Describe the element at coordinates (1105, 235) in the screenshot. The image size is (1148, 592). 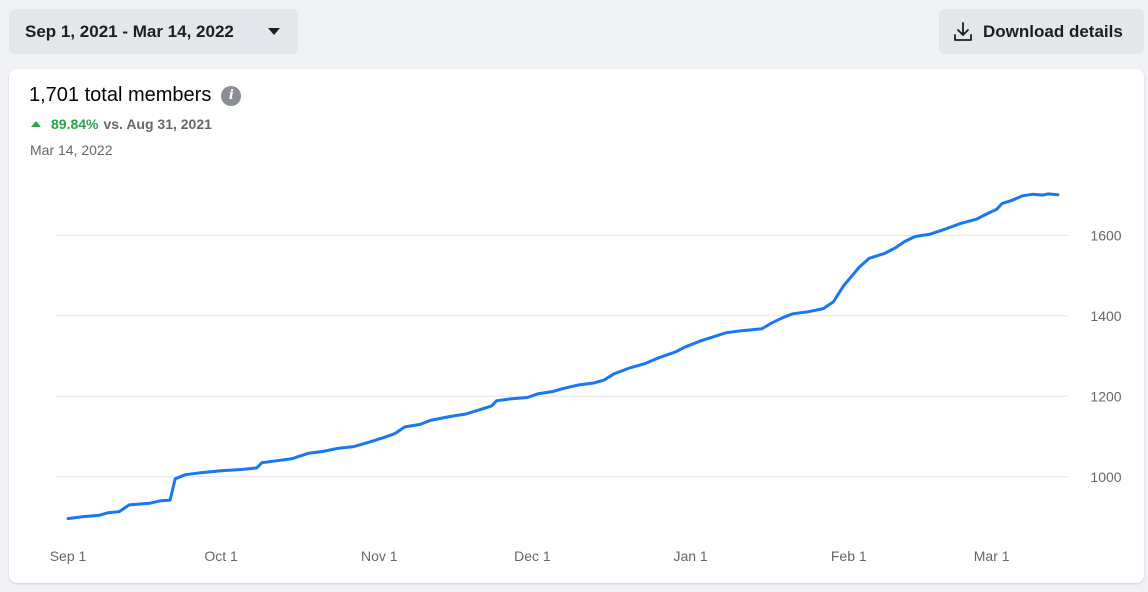
I see `y-tick-label: 1600` at that location.